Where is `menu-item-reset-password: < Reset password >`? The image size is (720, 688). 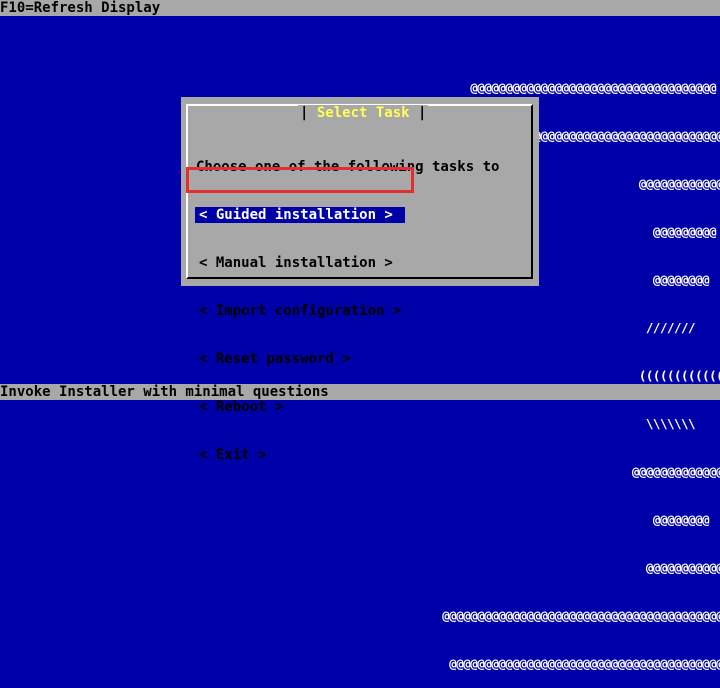 menu-item-reset-password: < Reset password > is located at coordinates (300, 359).